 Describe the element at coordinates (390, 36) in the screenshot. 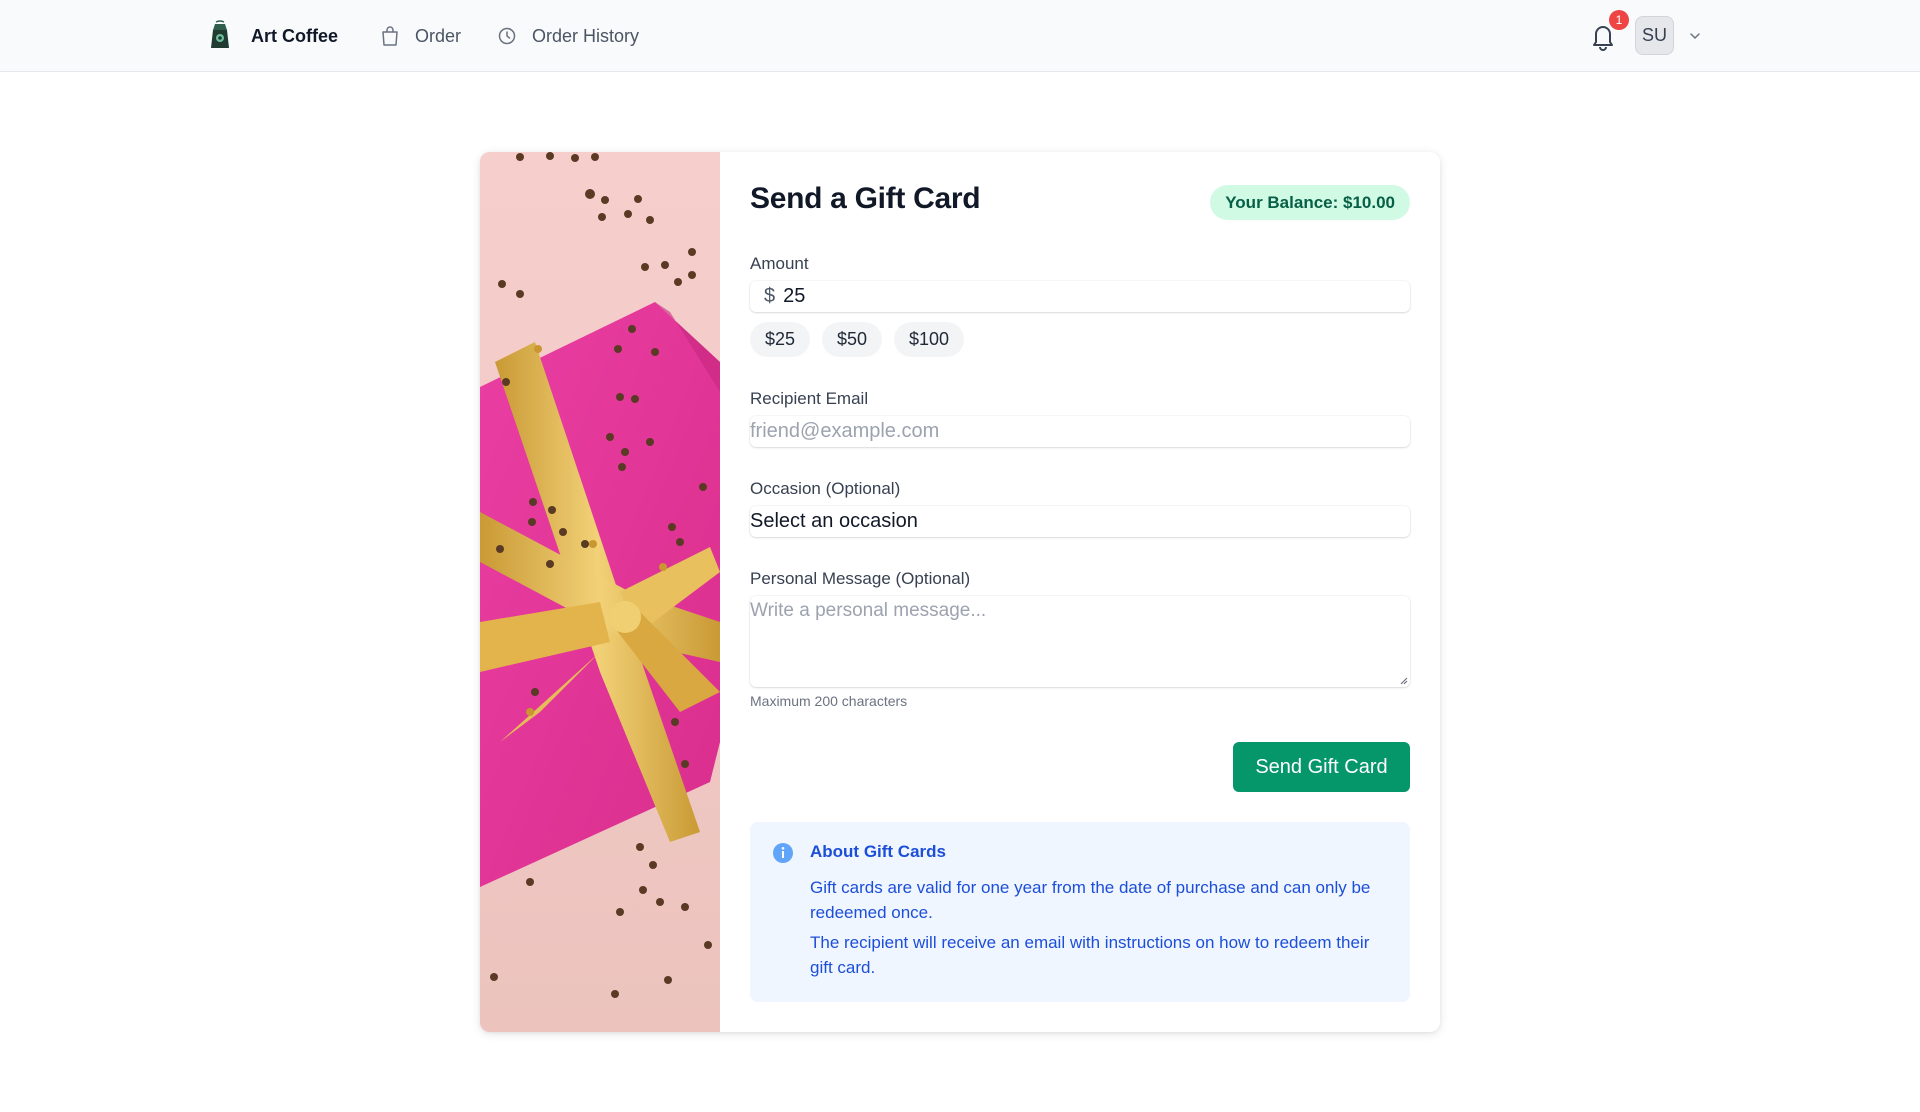

I see `shopping-bag-icon` at that location.